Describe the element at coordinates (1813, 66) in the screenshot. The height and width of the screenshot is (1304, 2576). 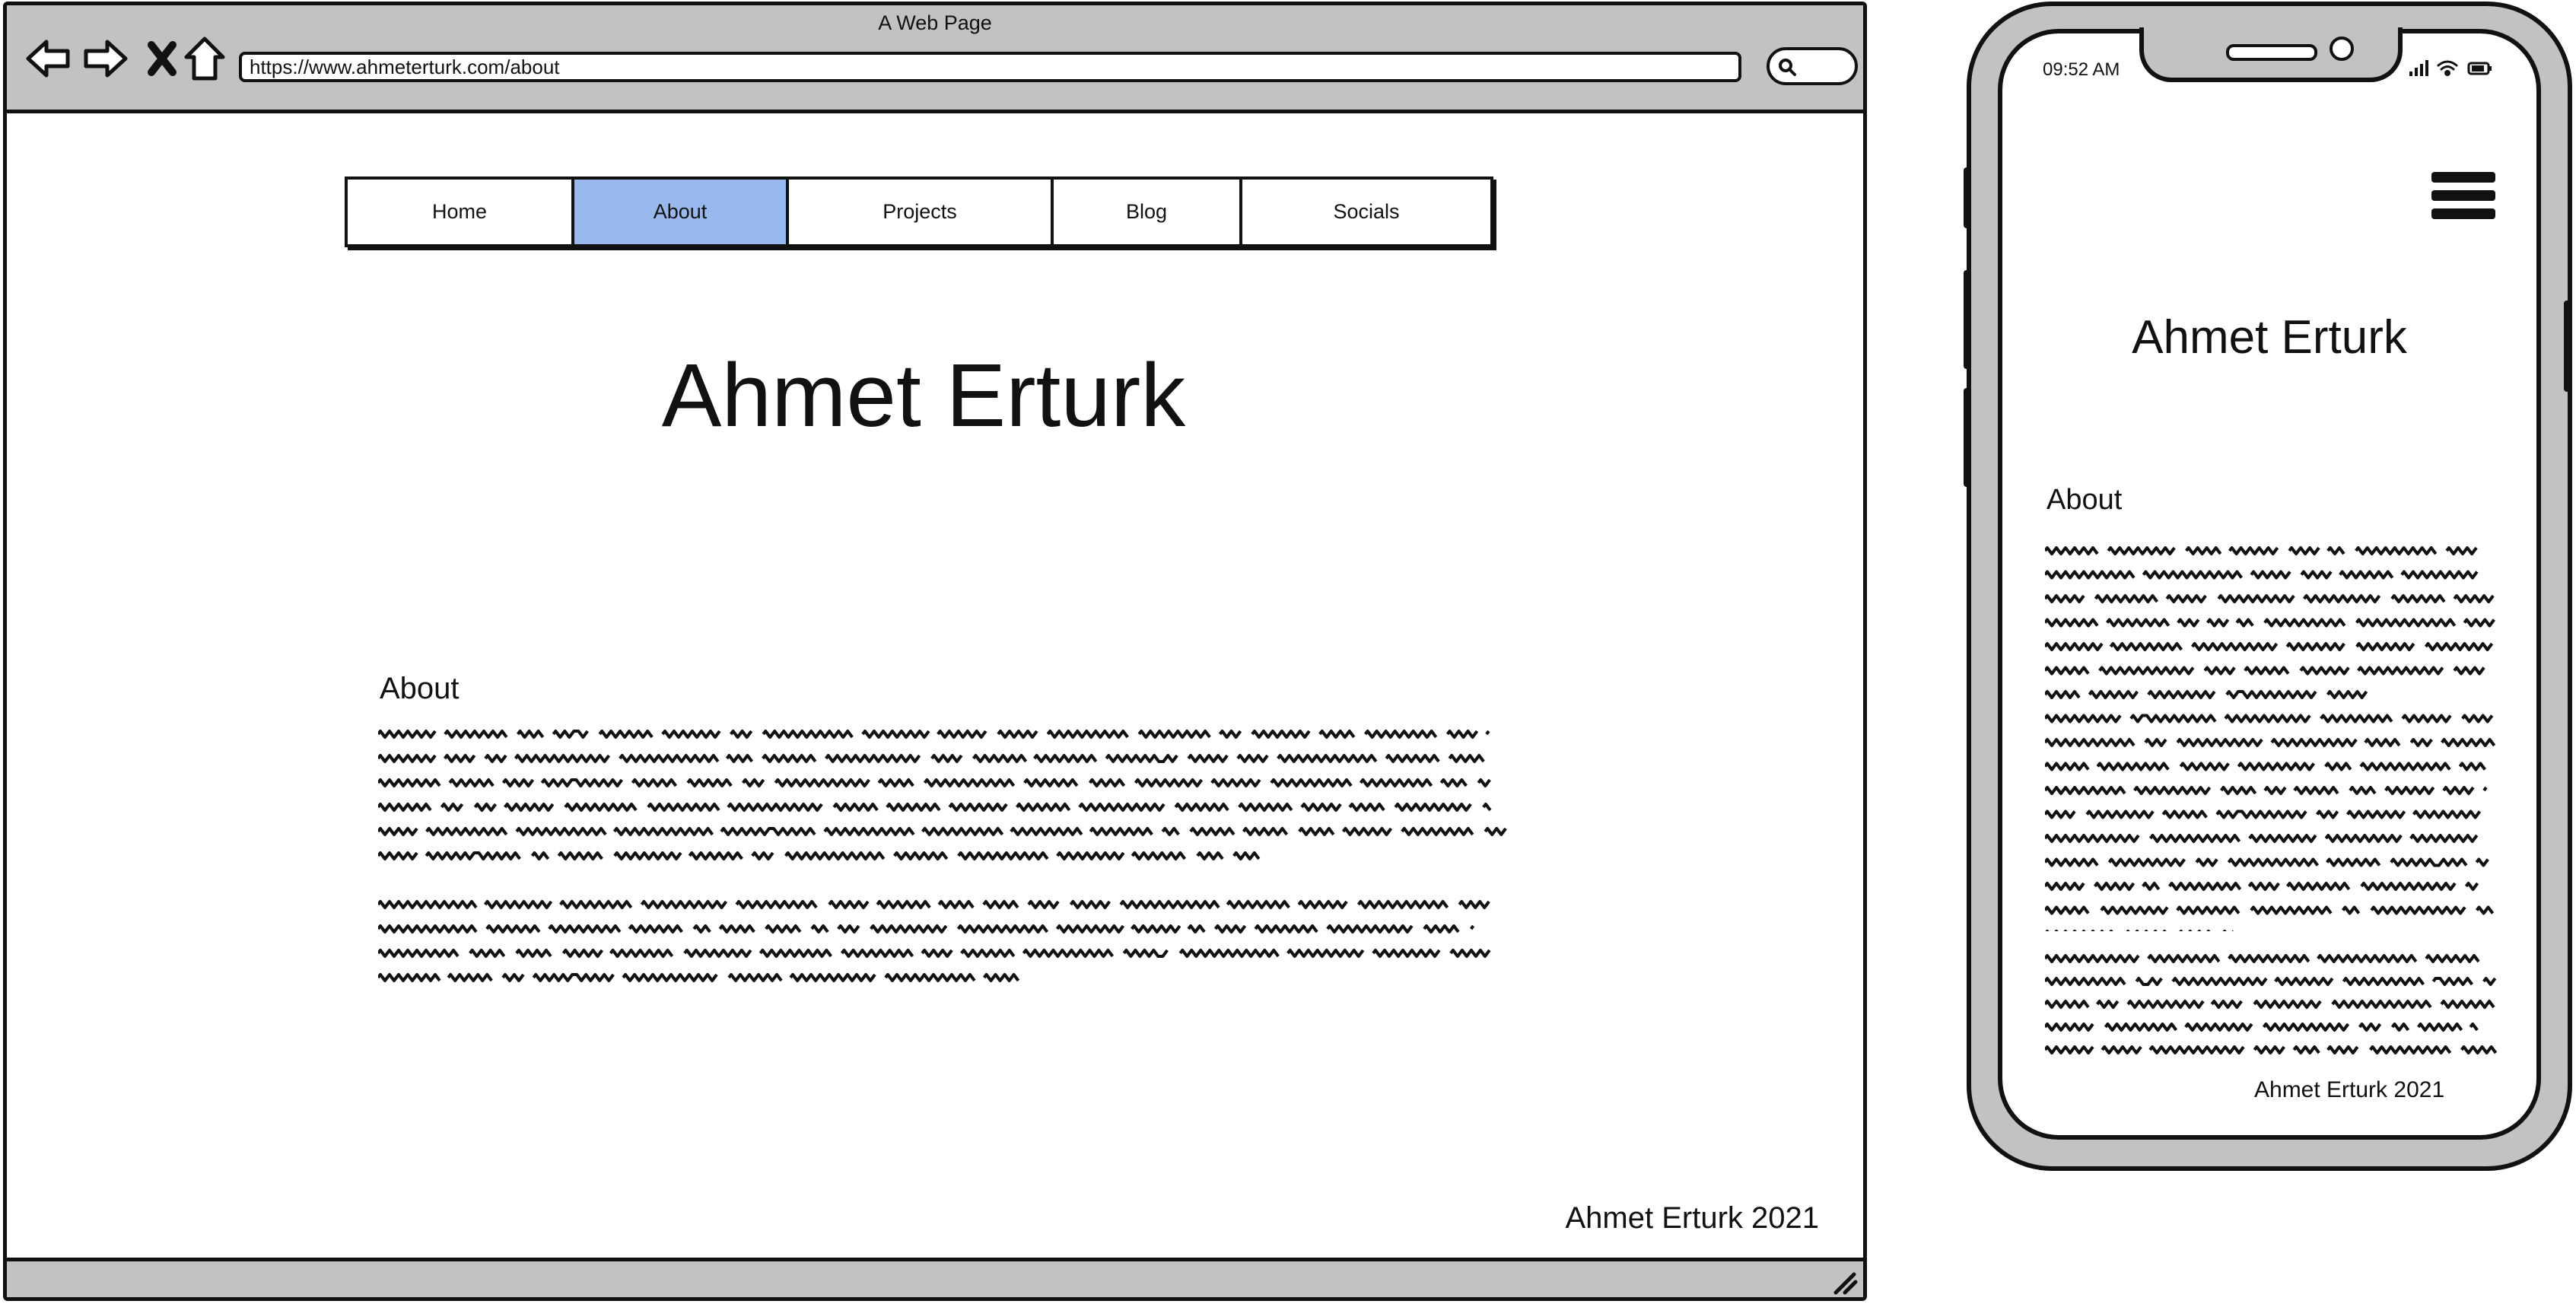
I see `browser-search-box` at that location.